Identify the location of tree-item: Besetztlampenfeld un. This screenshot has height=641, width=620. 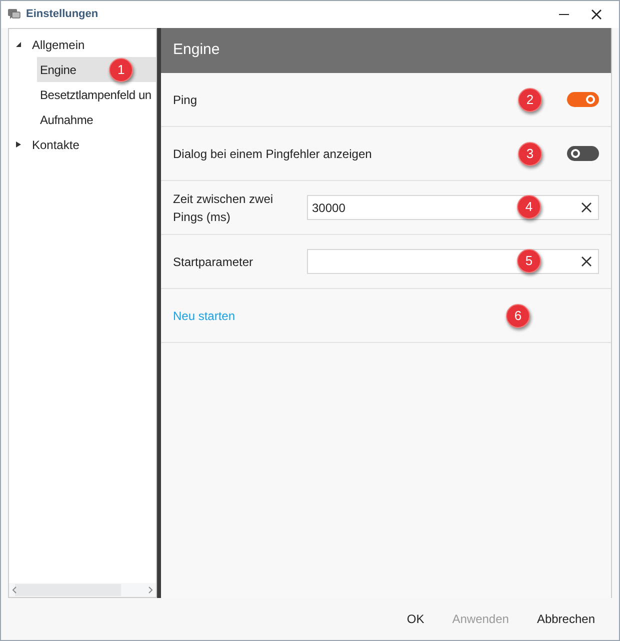
(96, 94).